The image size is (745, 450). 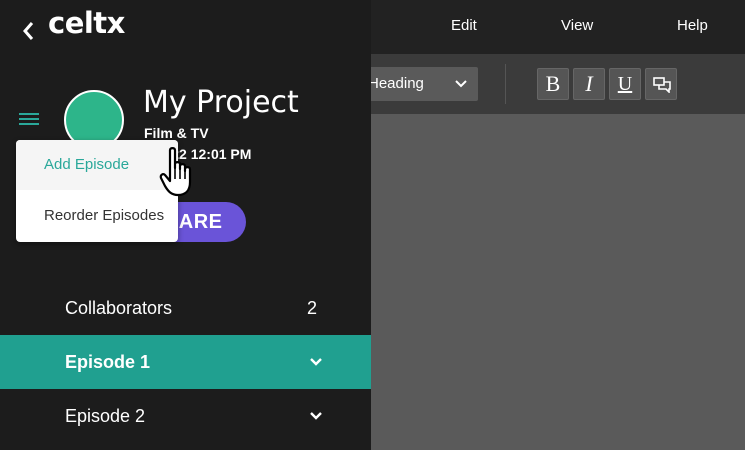 I want to click on menu-help: Help, so click(x=692, y=27).